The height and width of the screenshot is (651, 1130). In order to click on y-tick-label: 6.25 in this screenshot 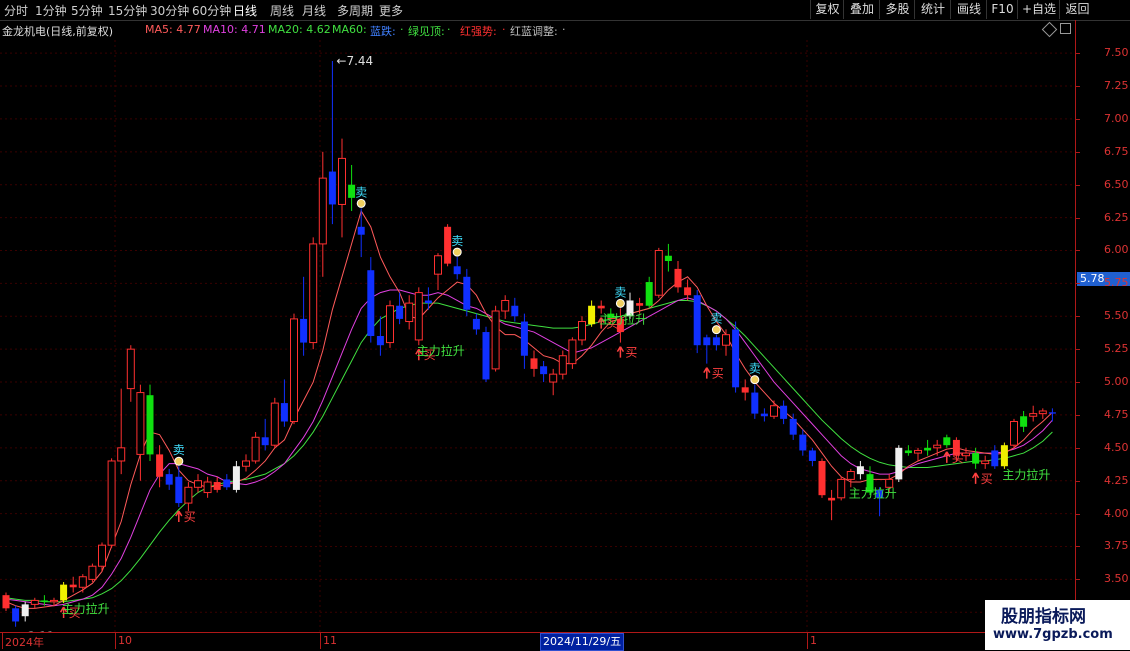, I will do `click(1116, 217)`.